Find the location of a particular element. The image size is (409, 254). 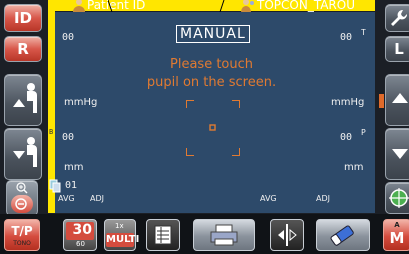

patient-icon is located at coordinates (79, 6).